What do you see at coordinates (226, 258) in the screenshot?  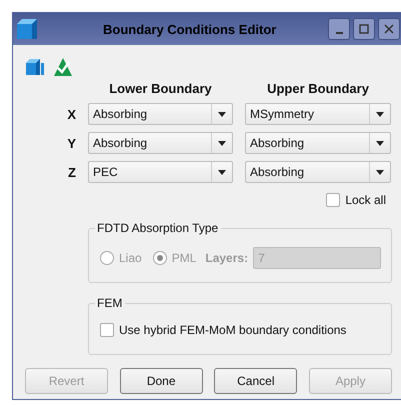 I see `layers-label: Layers:` at bounding box center [226, 258].